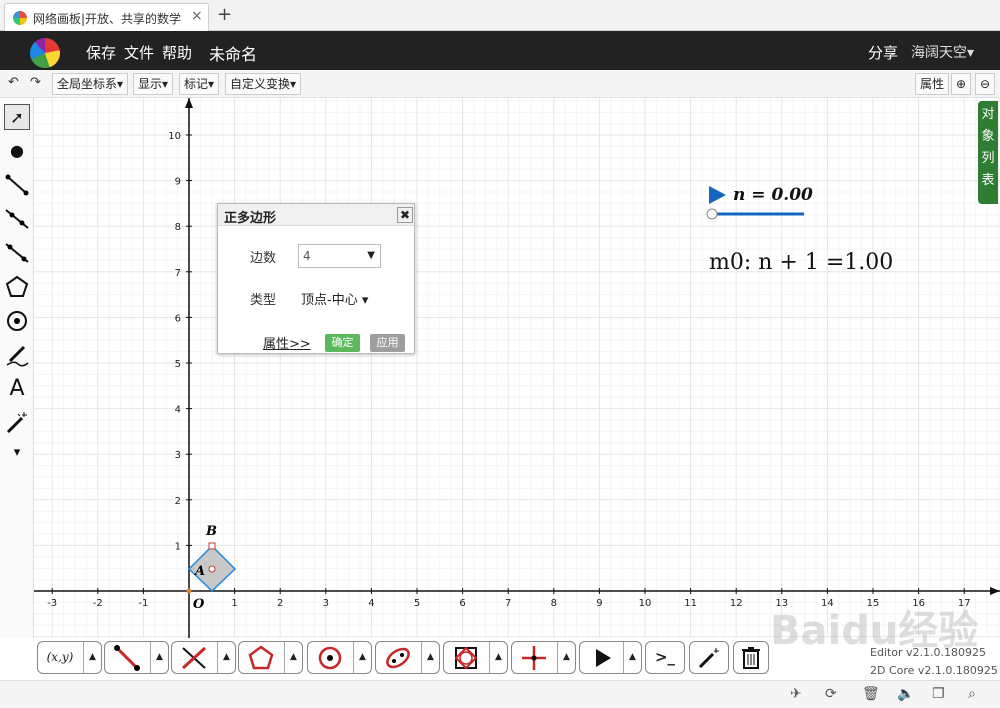 This screenshot has height=708, width=1000. I want to click on point-a, so click(212, 569).